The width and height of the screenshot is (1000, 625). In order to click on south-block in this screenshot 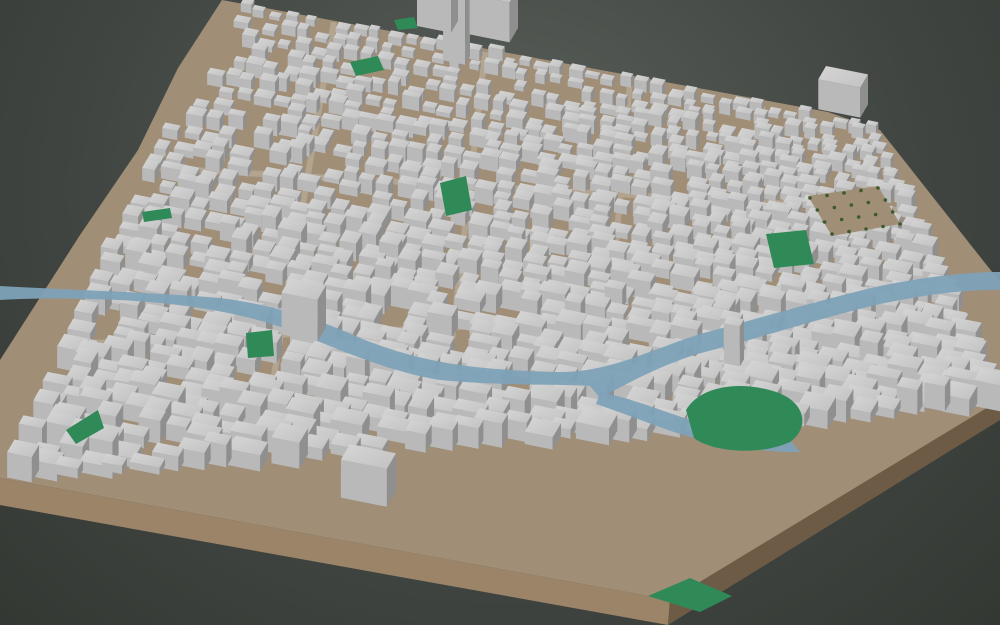, I will do `click(368, 475)`.